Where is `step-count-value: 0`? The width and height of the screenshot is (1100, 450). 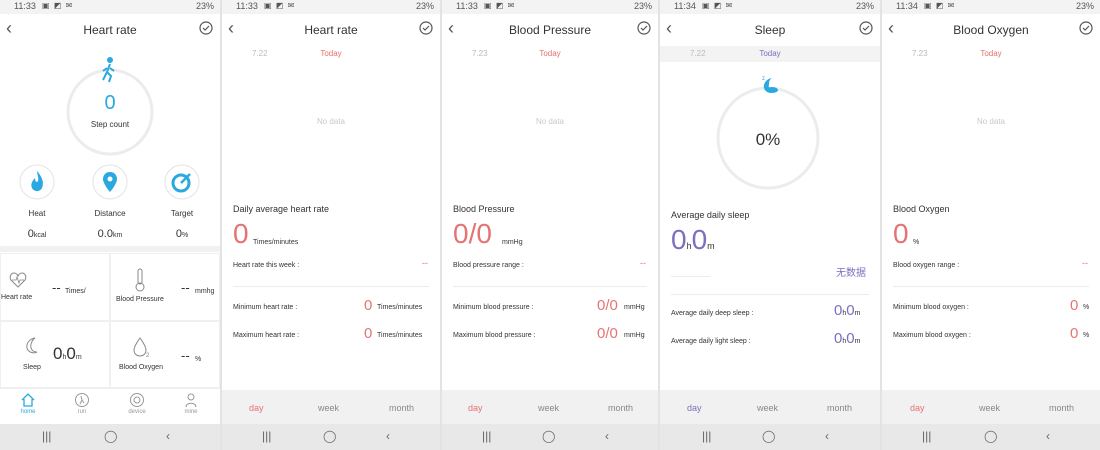 step-count-value: 0 is located at coordinates (110, 103).